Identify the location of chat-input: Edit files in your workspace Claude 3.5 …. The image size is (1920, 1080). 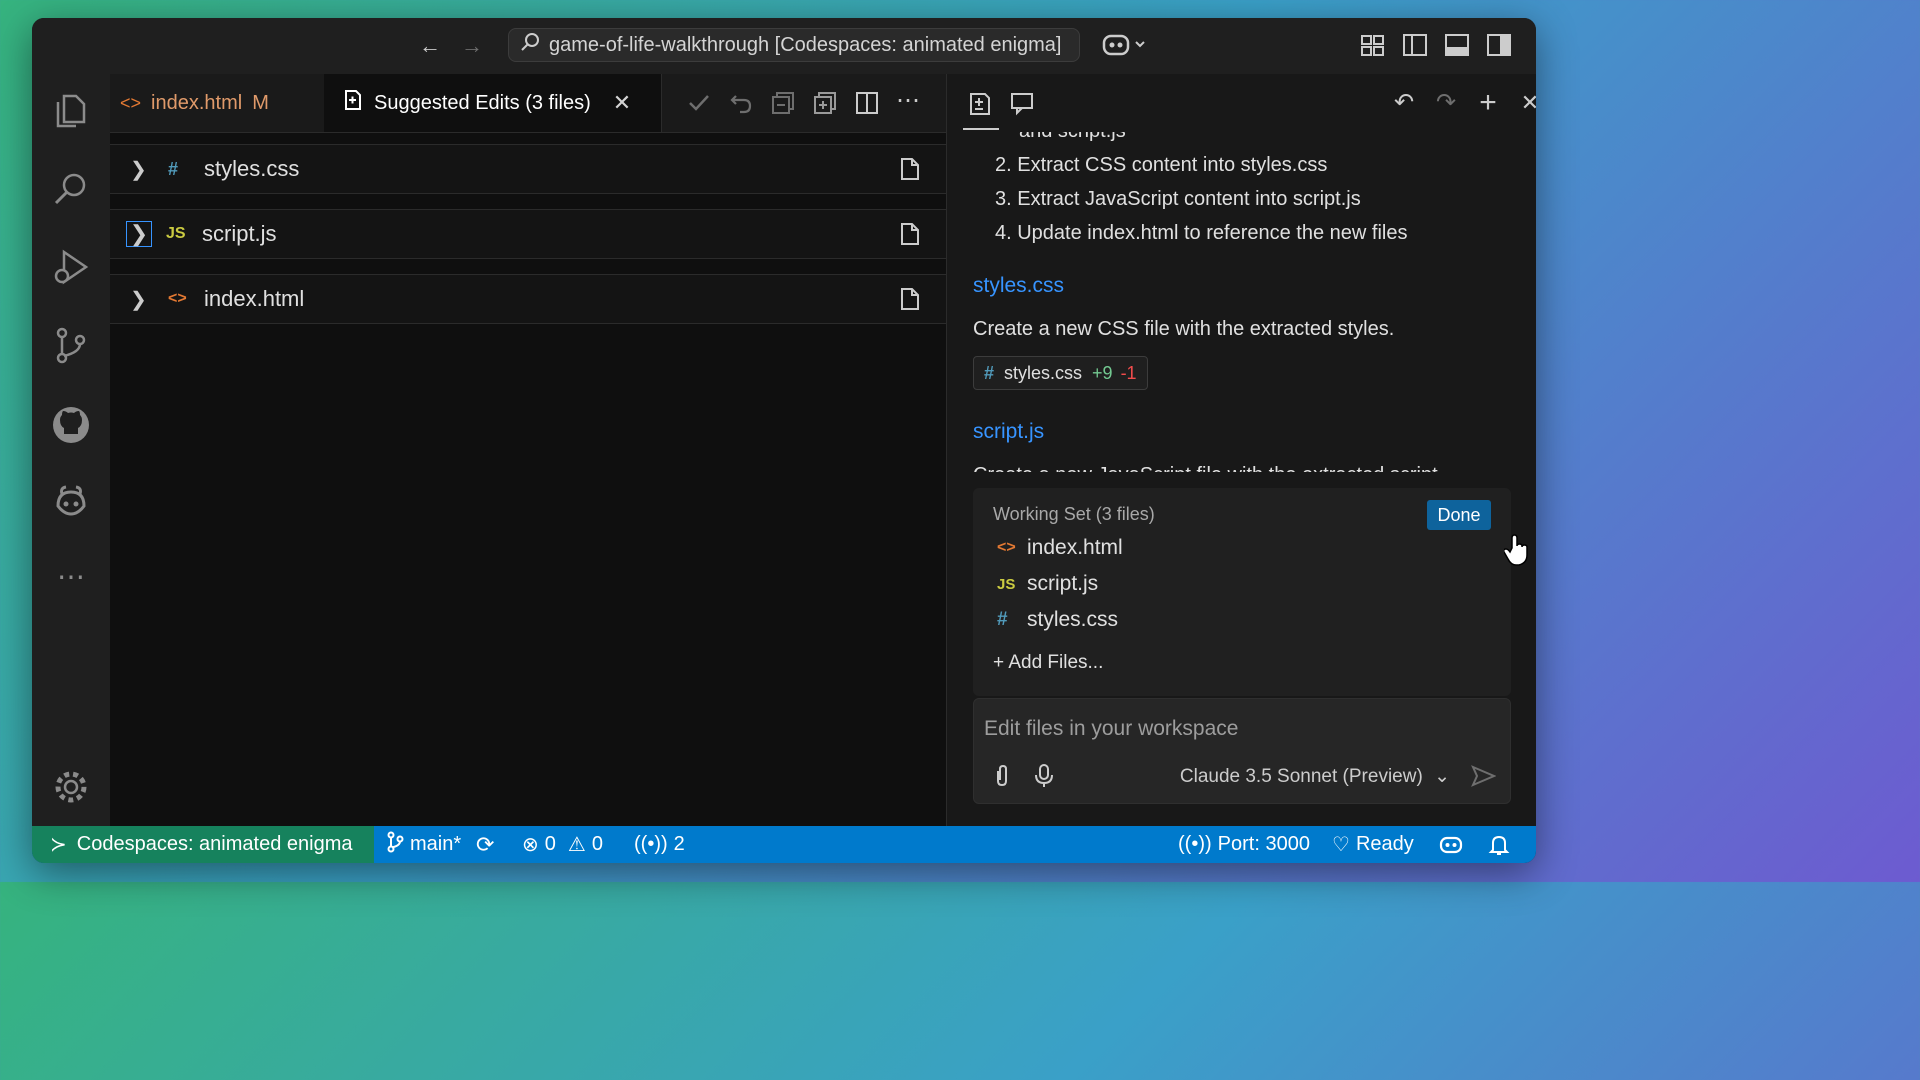
(1242, 751).